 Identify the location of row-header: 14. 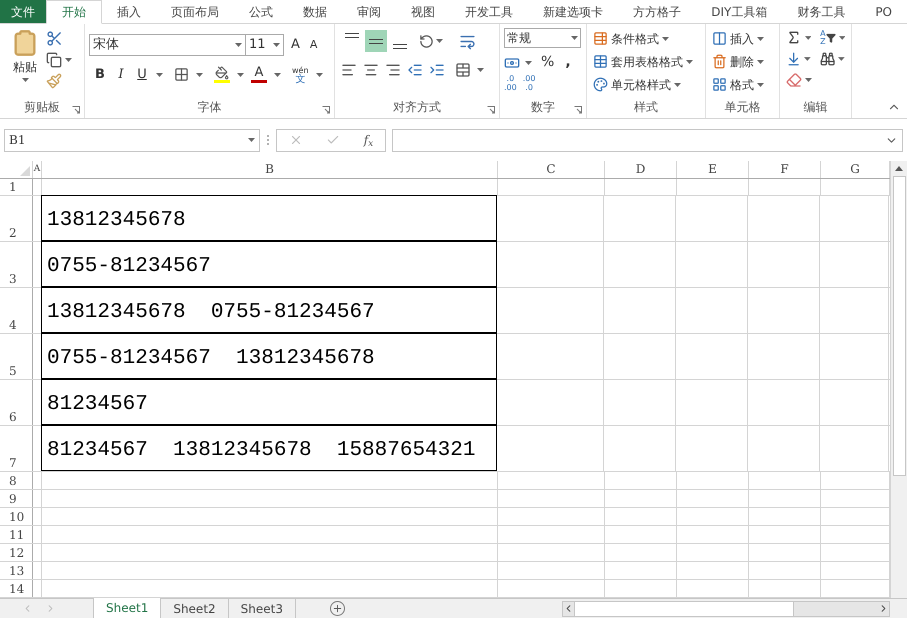
(16, 588).